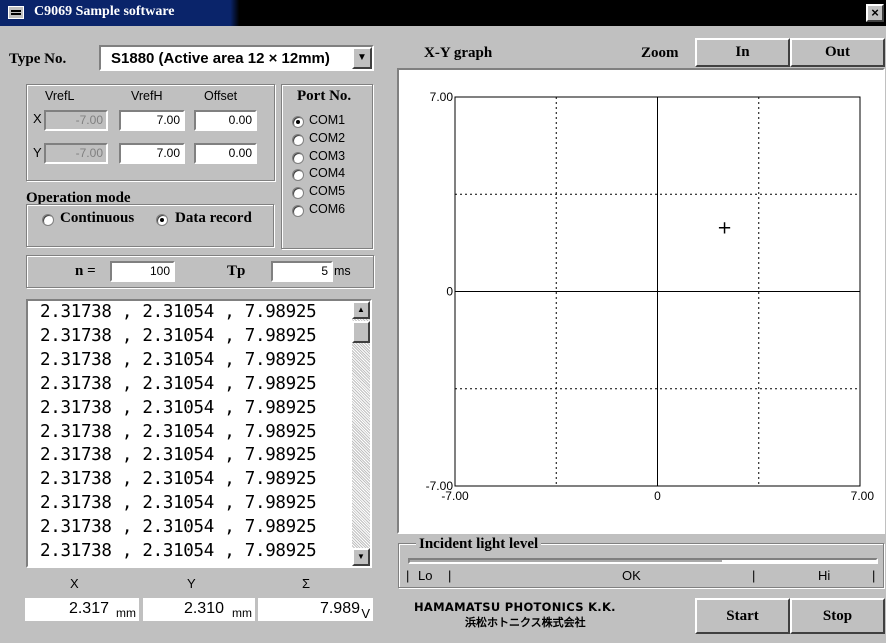 Image resolution: width=886 pixels, height=643 pixels. Describe the element at coordinates (74, 583) in the screenshot. I see `readout-x-label: X` at that location.